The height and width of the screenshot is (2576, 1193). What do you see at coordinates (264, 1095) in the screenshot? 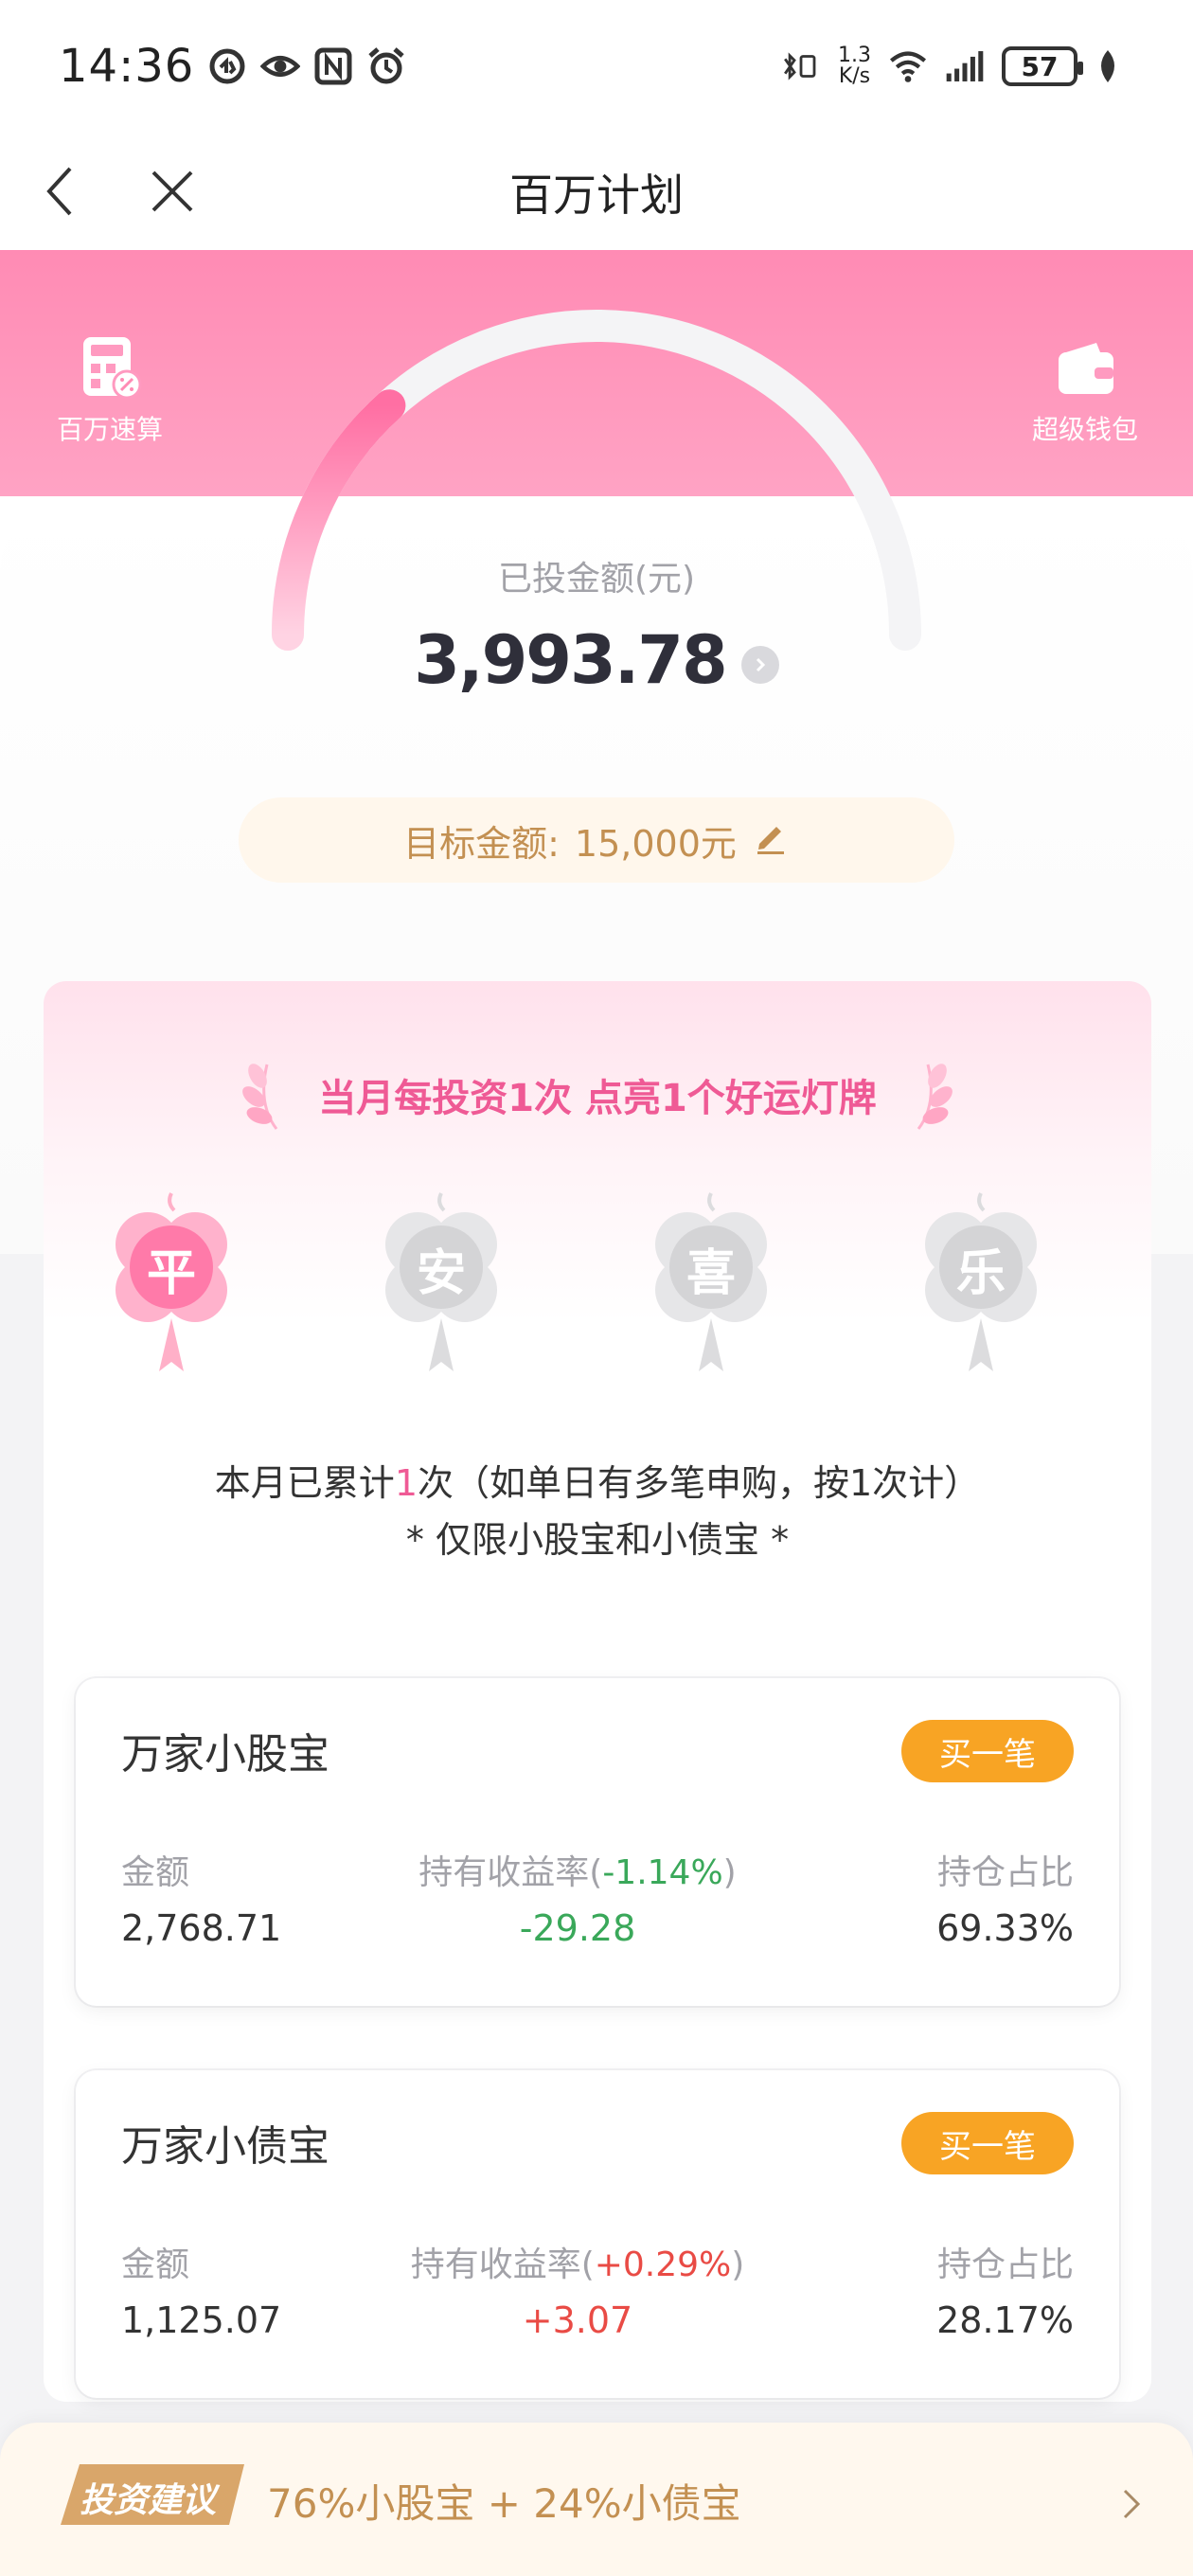
I see `laurel-left-icon` at bounding box center [264, 1095].